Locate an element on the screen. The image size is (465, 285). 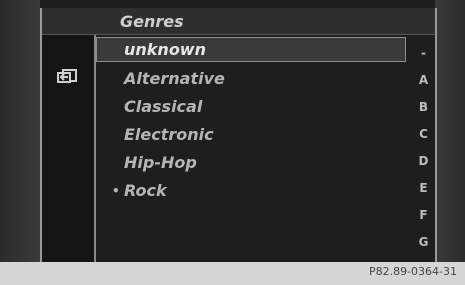
index-letter-g: G is located at coordinates (423, 242).